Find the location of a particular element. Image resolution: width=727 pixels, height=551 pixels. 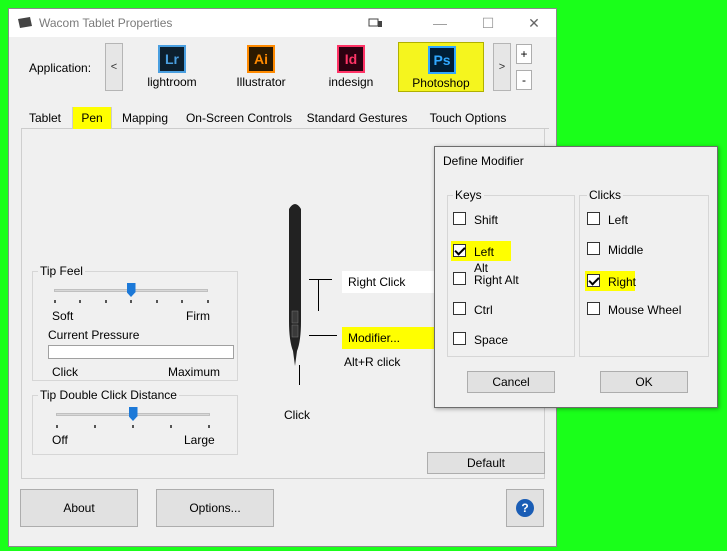

app-tile-illustrator: Ai Illustrator is located at coordinates (261, 67).